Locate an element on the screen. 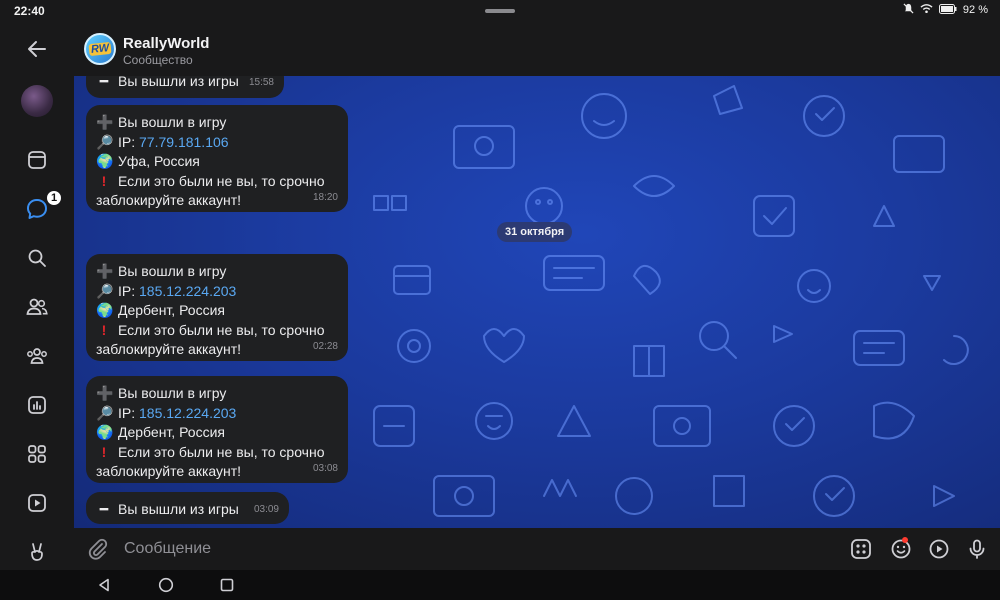  community-logo: RW is located at coordinates (100, 49).